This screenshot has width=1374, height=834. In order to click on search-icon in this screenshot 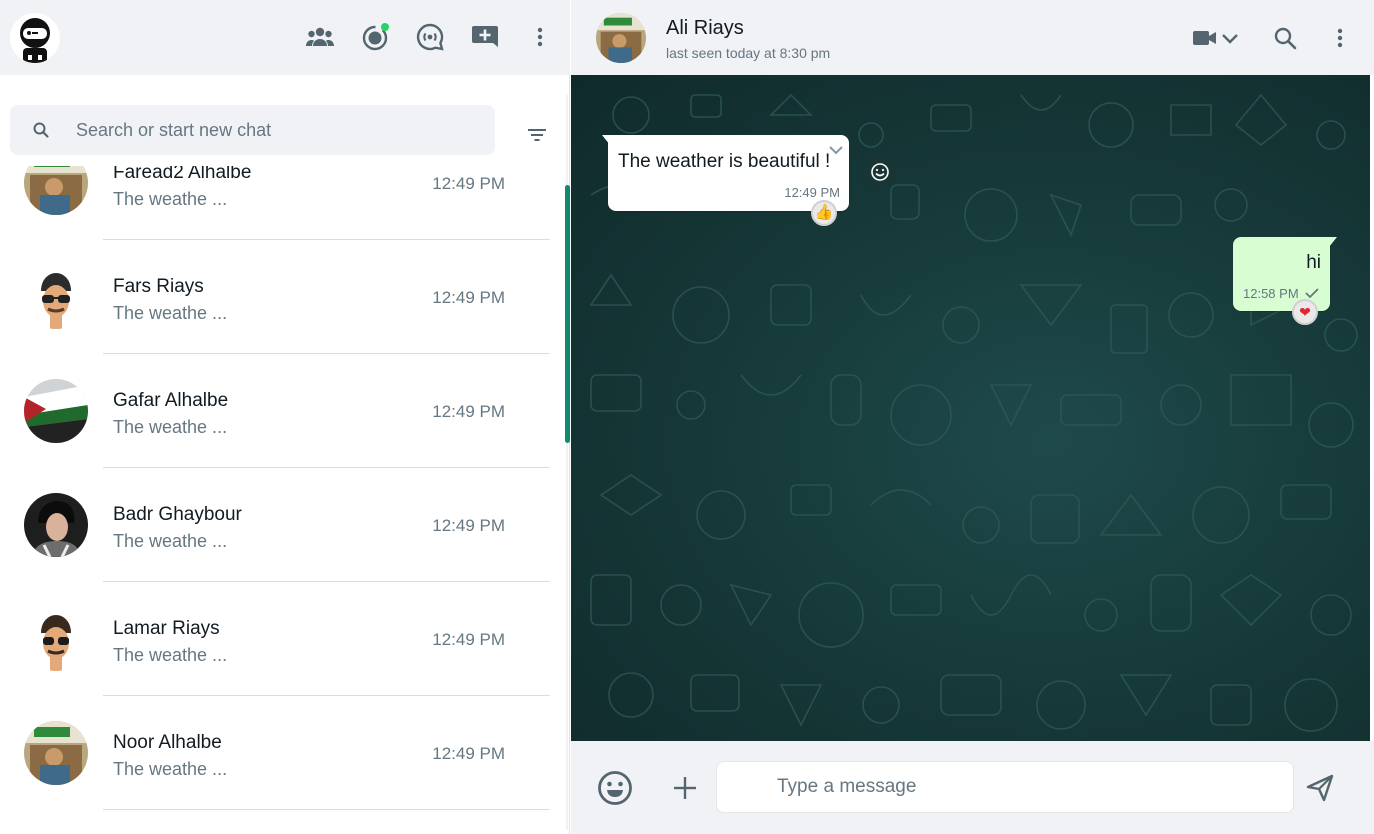, I will do `click(41, 130)`.